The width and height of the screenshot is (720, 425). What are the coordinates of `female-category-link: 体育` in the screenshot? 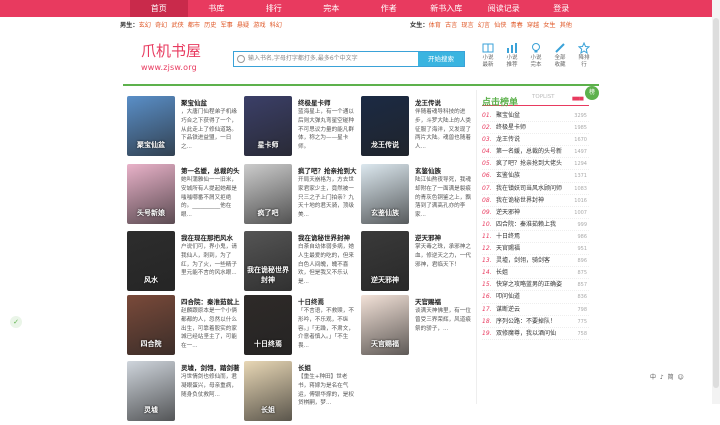 It's located at (435, 25).